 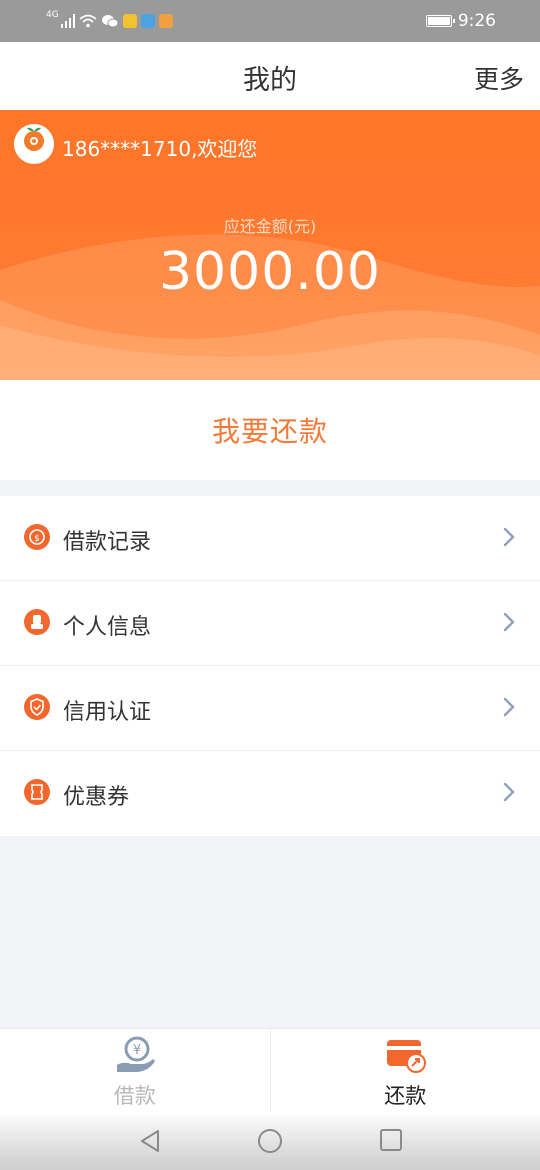 I want to click on app-logo-avatar, so click(x=34, y=144).